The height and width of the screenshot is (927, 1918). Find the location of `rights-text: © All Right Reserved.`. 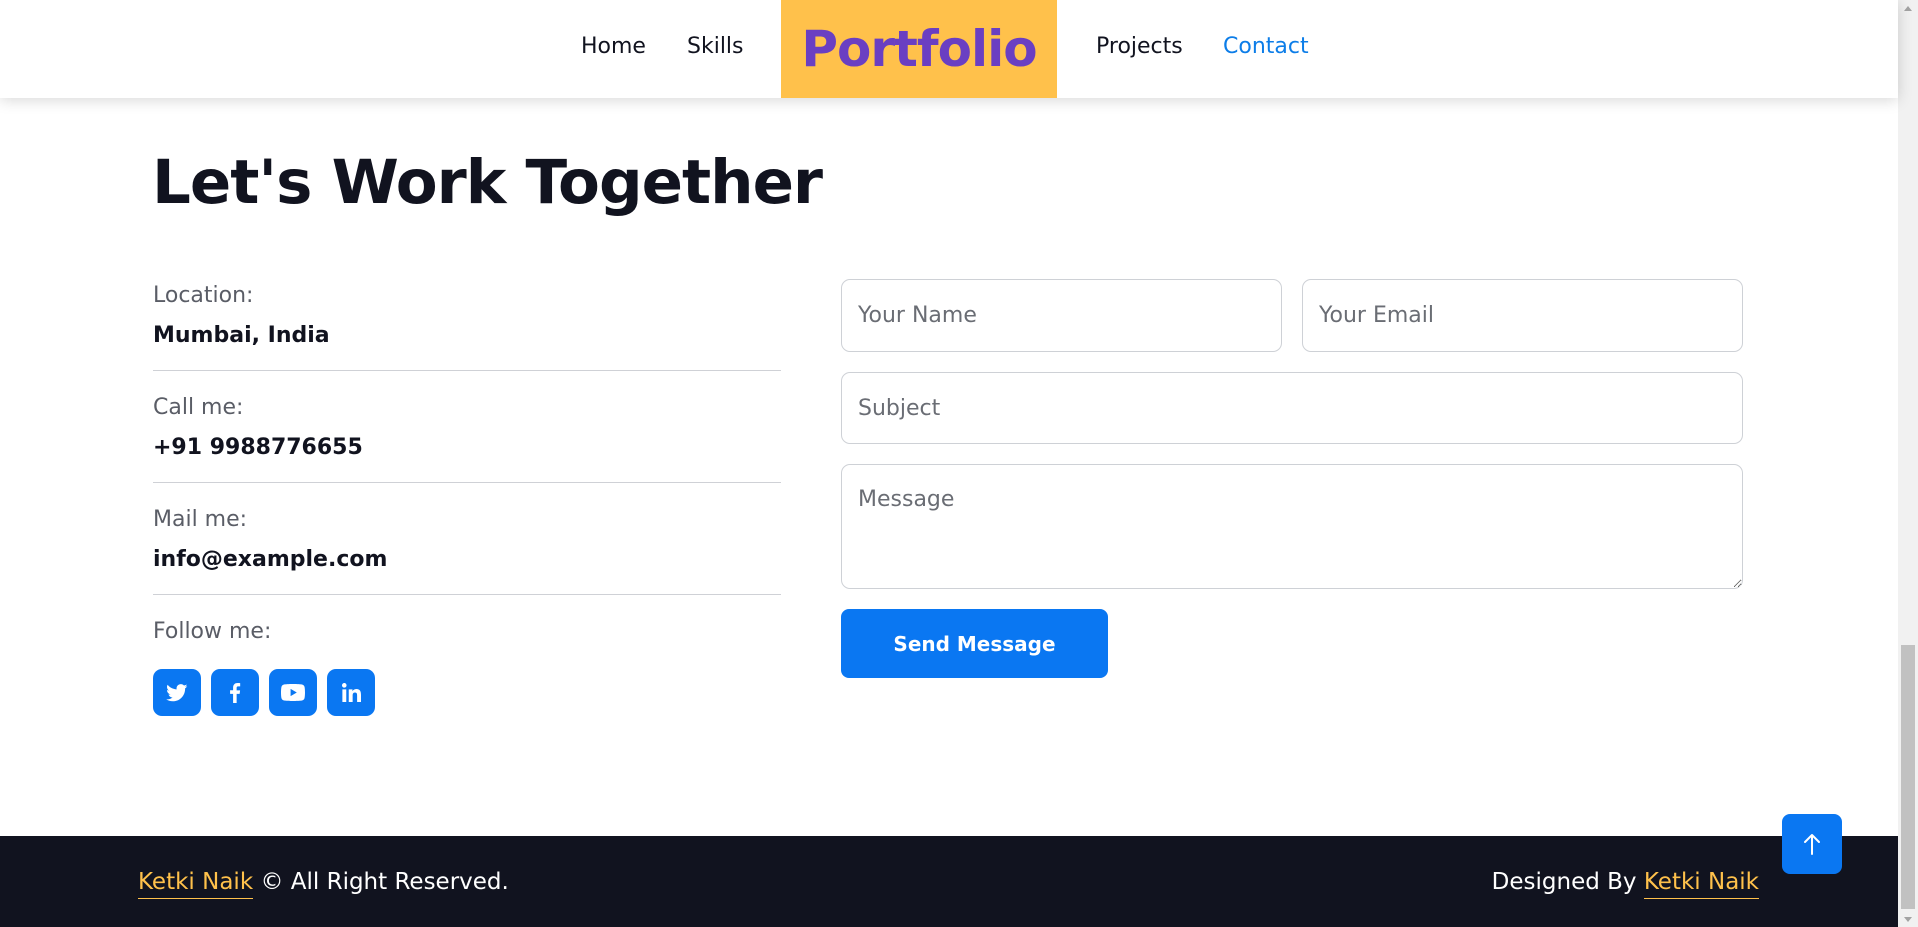

rights-text: © All Right Reserved. is located at coordinates (384, 882).